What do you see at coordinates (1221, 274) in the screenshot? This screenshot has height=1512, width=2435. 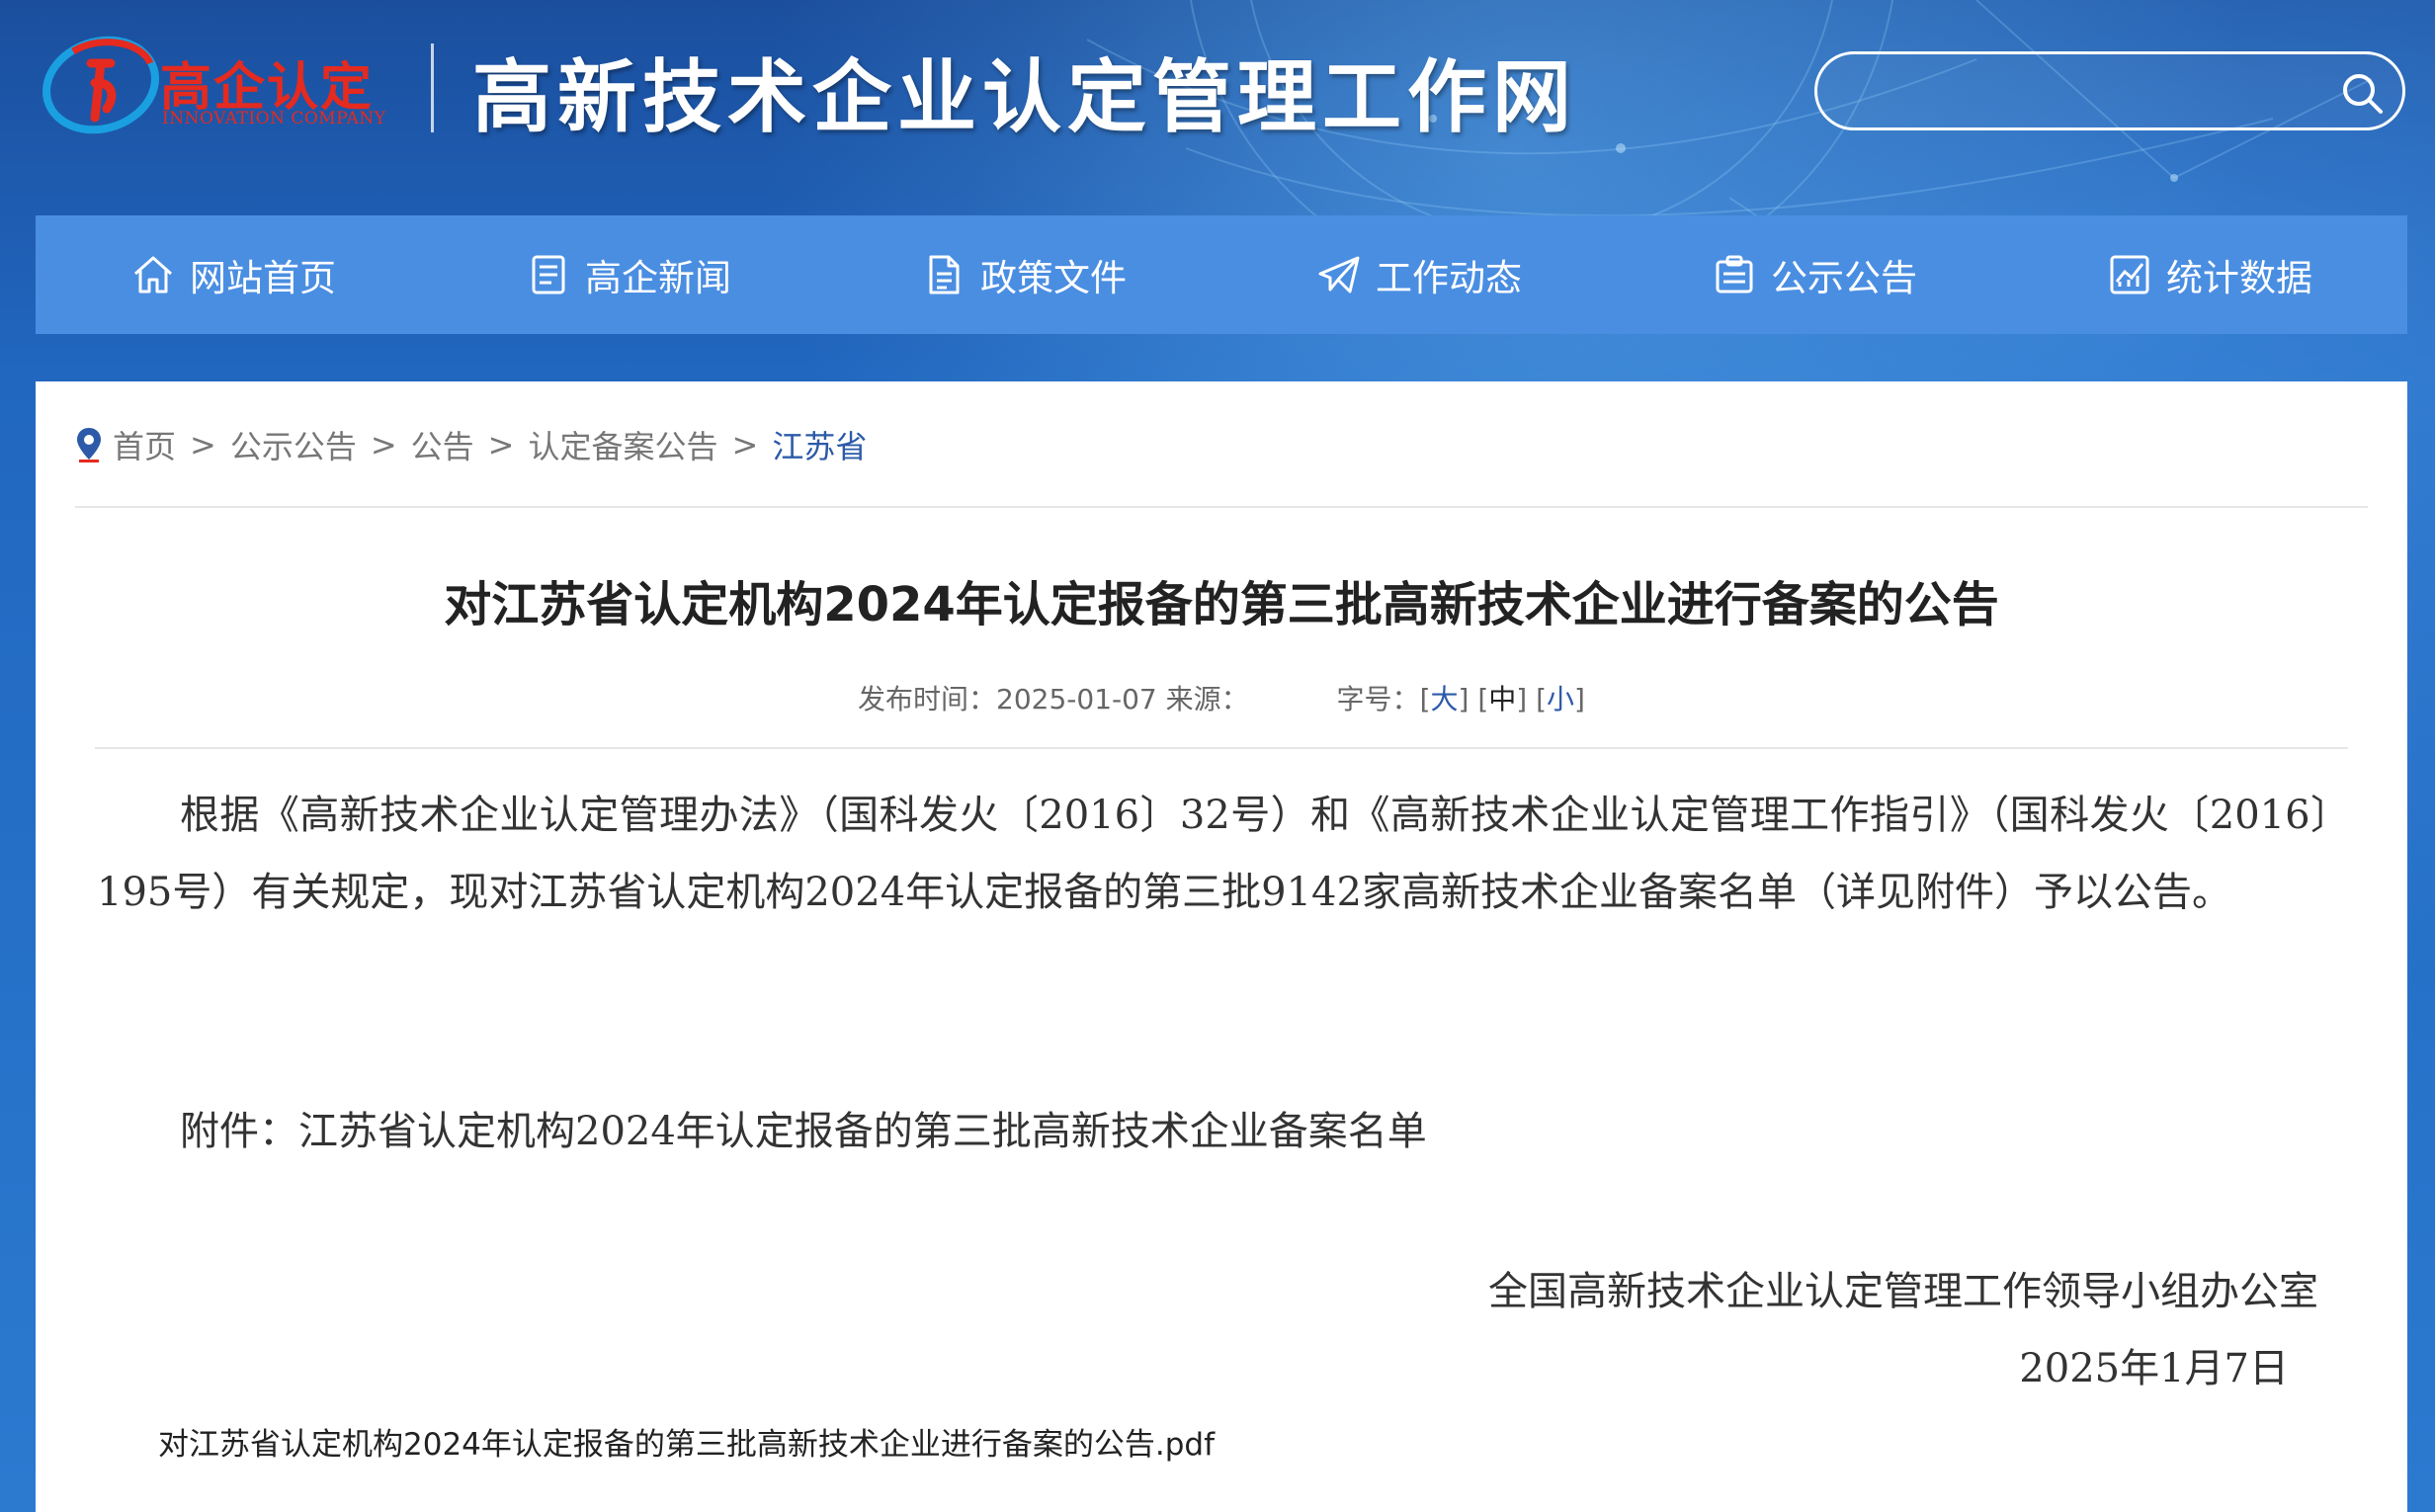 I see `main-nav: 网站首页 高企新闻 政策文件 工作动态 公示公告 统计数据` at bounding box center [1221, 274].